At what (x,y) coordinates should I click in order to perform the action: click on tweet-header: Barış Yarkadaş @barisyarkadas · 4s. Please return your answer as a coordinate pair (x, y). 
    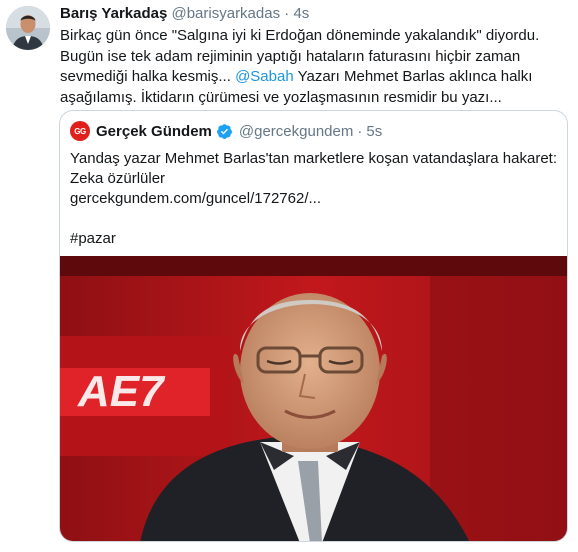
    Looking at the image, I should click on (184, 14).